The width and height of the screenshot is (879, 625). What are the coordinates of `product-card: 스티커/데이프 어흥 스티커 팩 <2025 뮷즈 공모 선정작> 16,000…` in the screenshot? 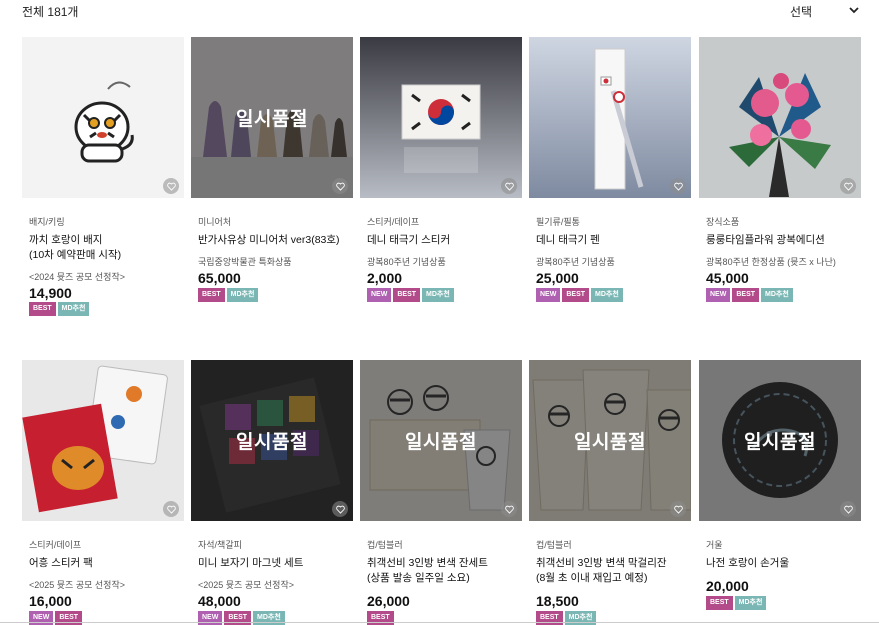 It's located at (103, 492).